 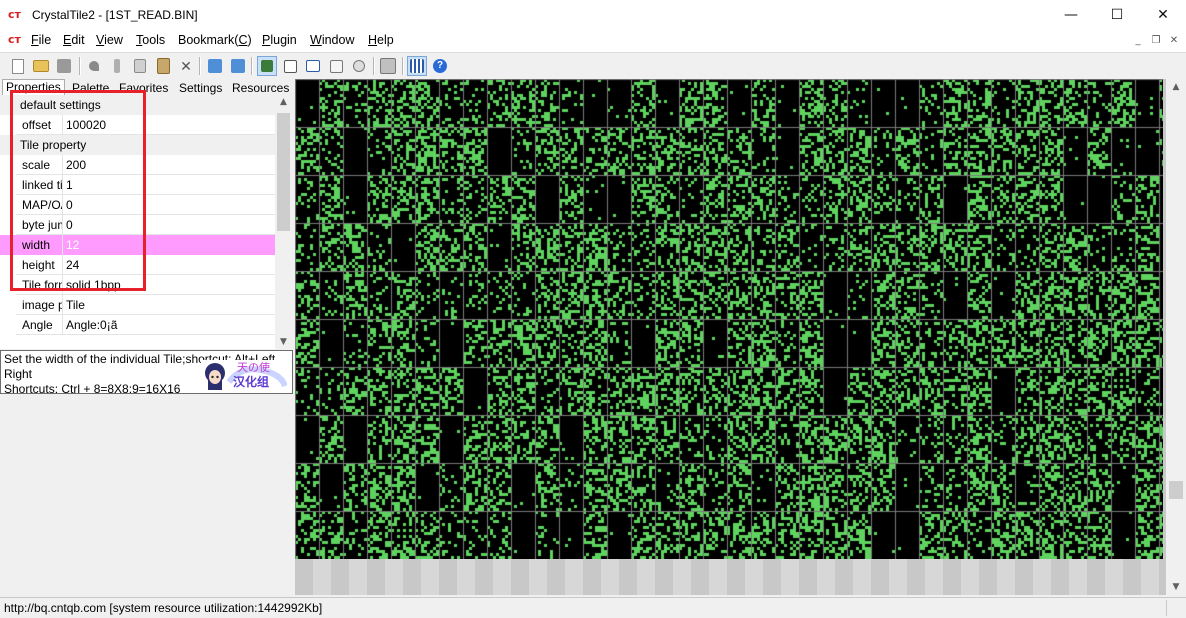 What do you see at coordinates (186, 66) in the screenshot?
I see `delete-icon: ✕` at bounding box center [186, 66].